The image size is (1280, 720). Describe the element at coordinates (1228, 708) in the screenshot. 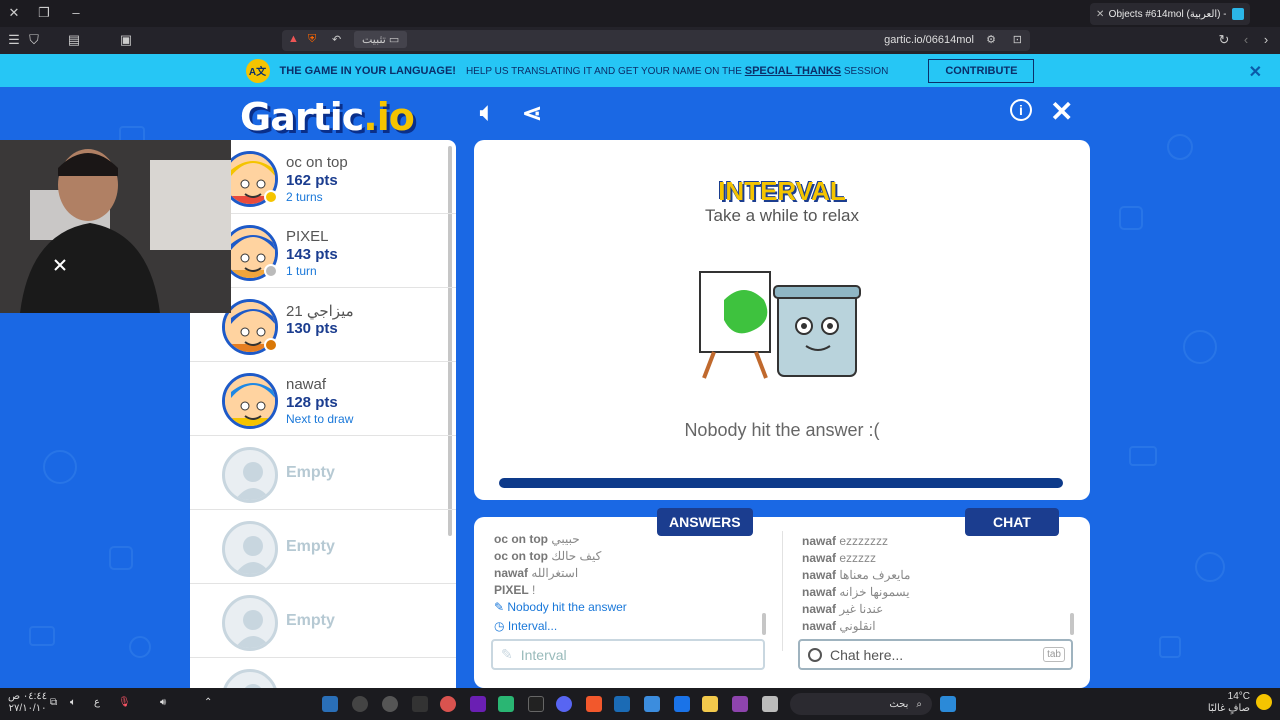

I see `weather-desc: صافٍ غالبًا` at that location.